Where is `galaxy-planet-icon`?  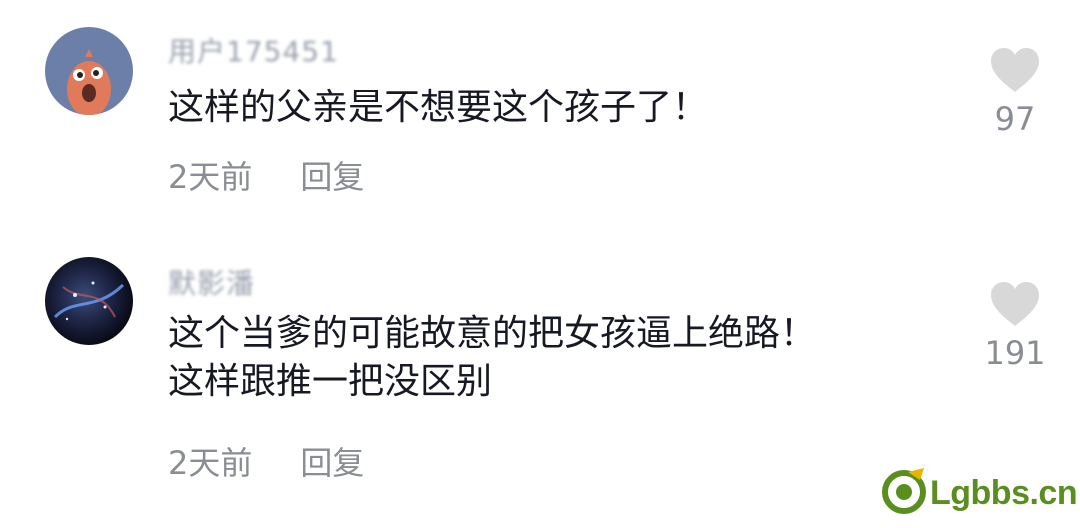 galaxy-planet-icon is located at coordinates (89, 301).